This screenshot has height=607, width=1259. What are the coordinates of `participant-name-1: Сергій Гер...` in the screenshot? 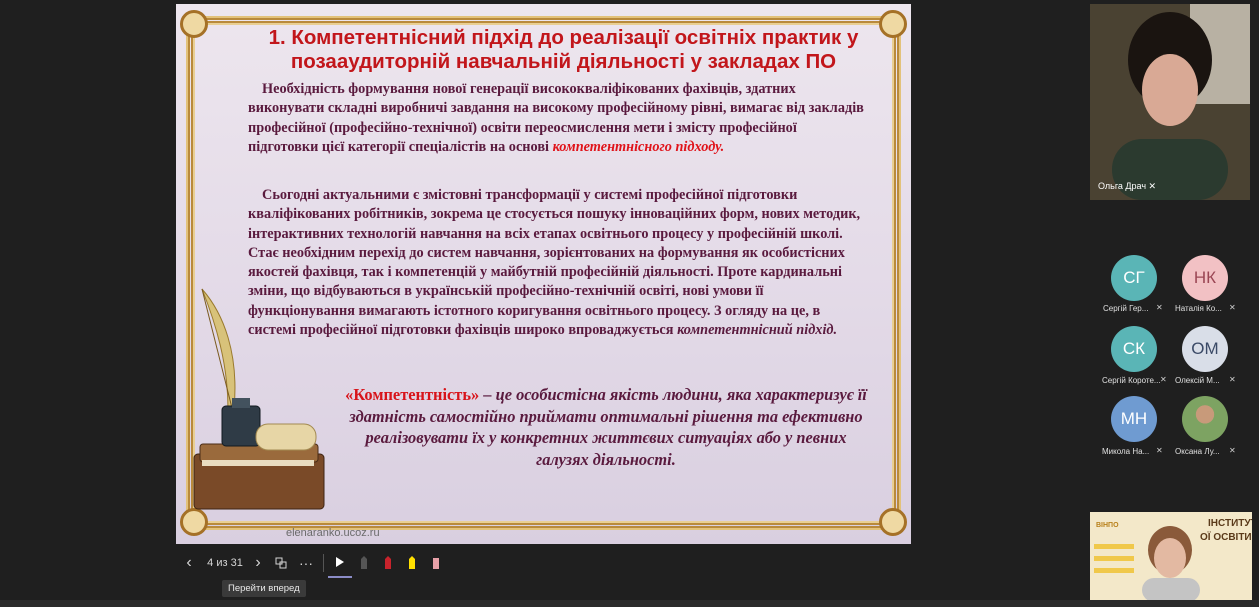 It's located at (1126, 308).